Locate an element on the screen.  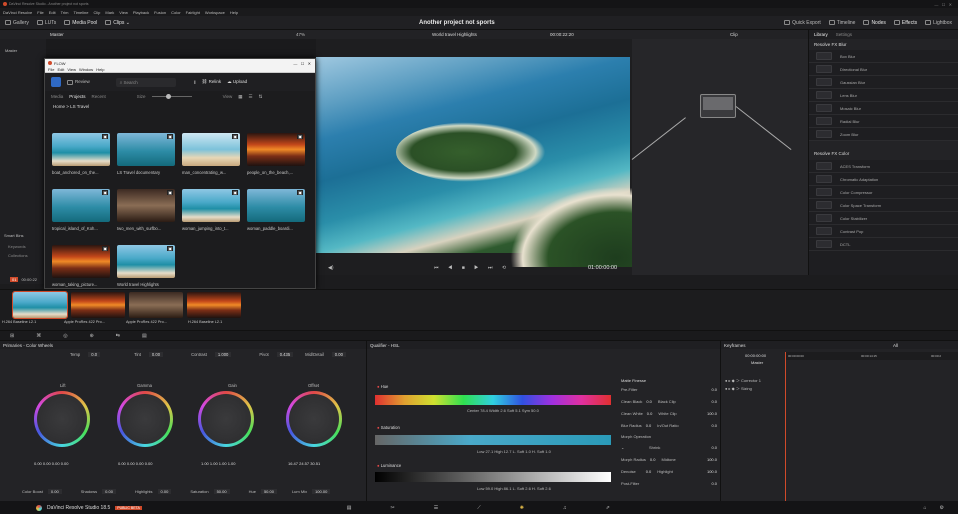
hue-value: 50.00 is located at coordinates (268, 491).